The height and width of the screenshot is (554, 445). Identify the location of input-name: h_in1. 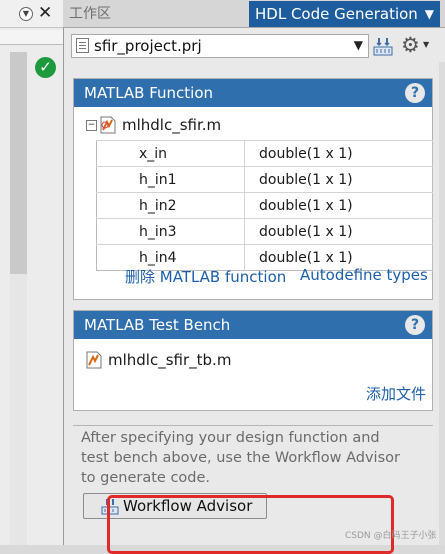
(170, 179).